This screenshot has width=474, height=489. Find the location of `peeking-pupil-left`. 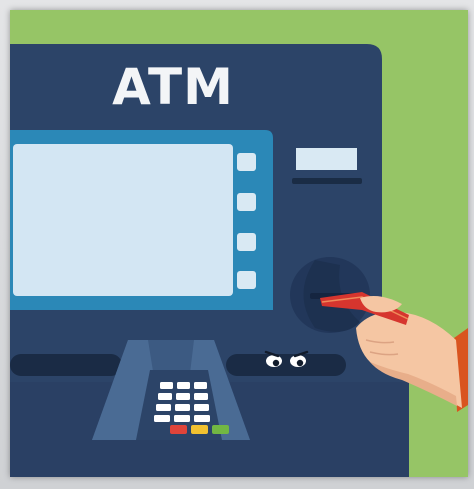

peeking-pupil-left is located at coordinates (276, 363).